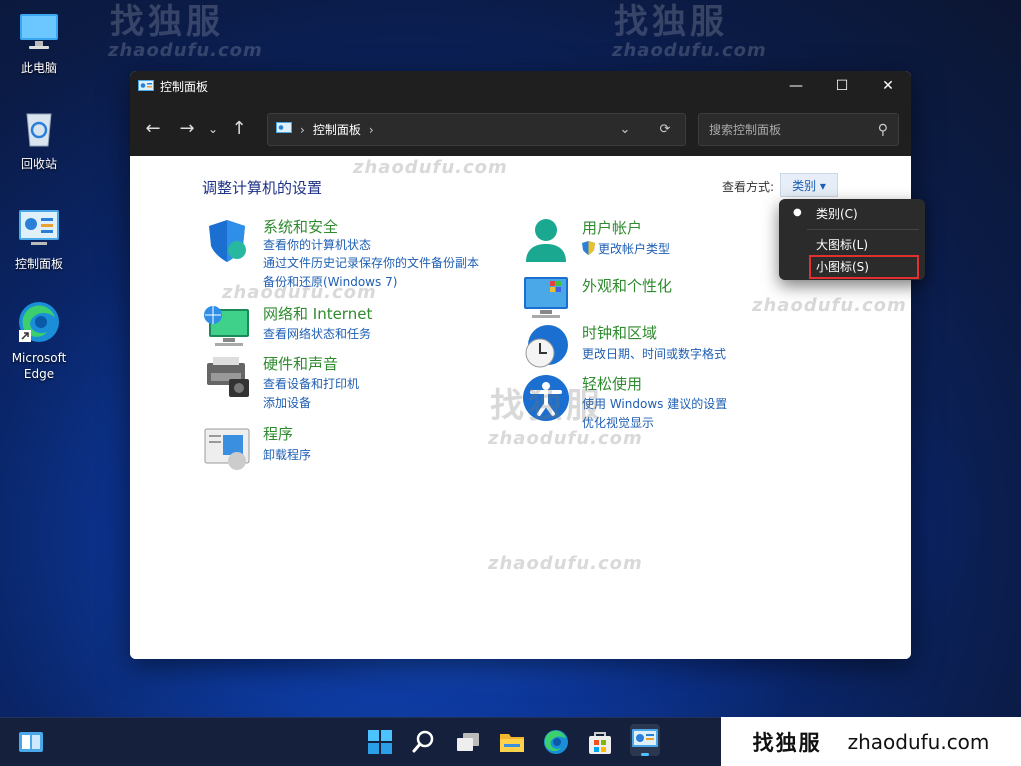 The width and height of the screenshot is (1021, 766). I want to click on category-title: 程序, so click(278, 433).